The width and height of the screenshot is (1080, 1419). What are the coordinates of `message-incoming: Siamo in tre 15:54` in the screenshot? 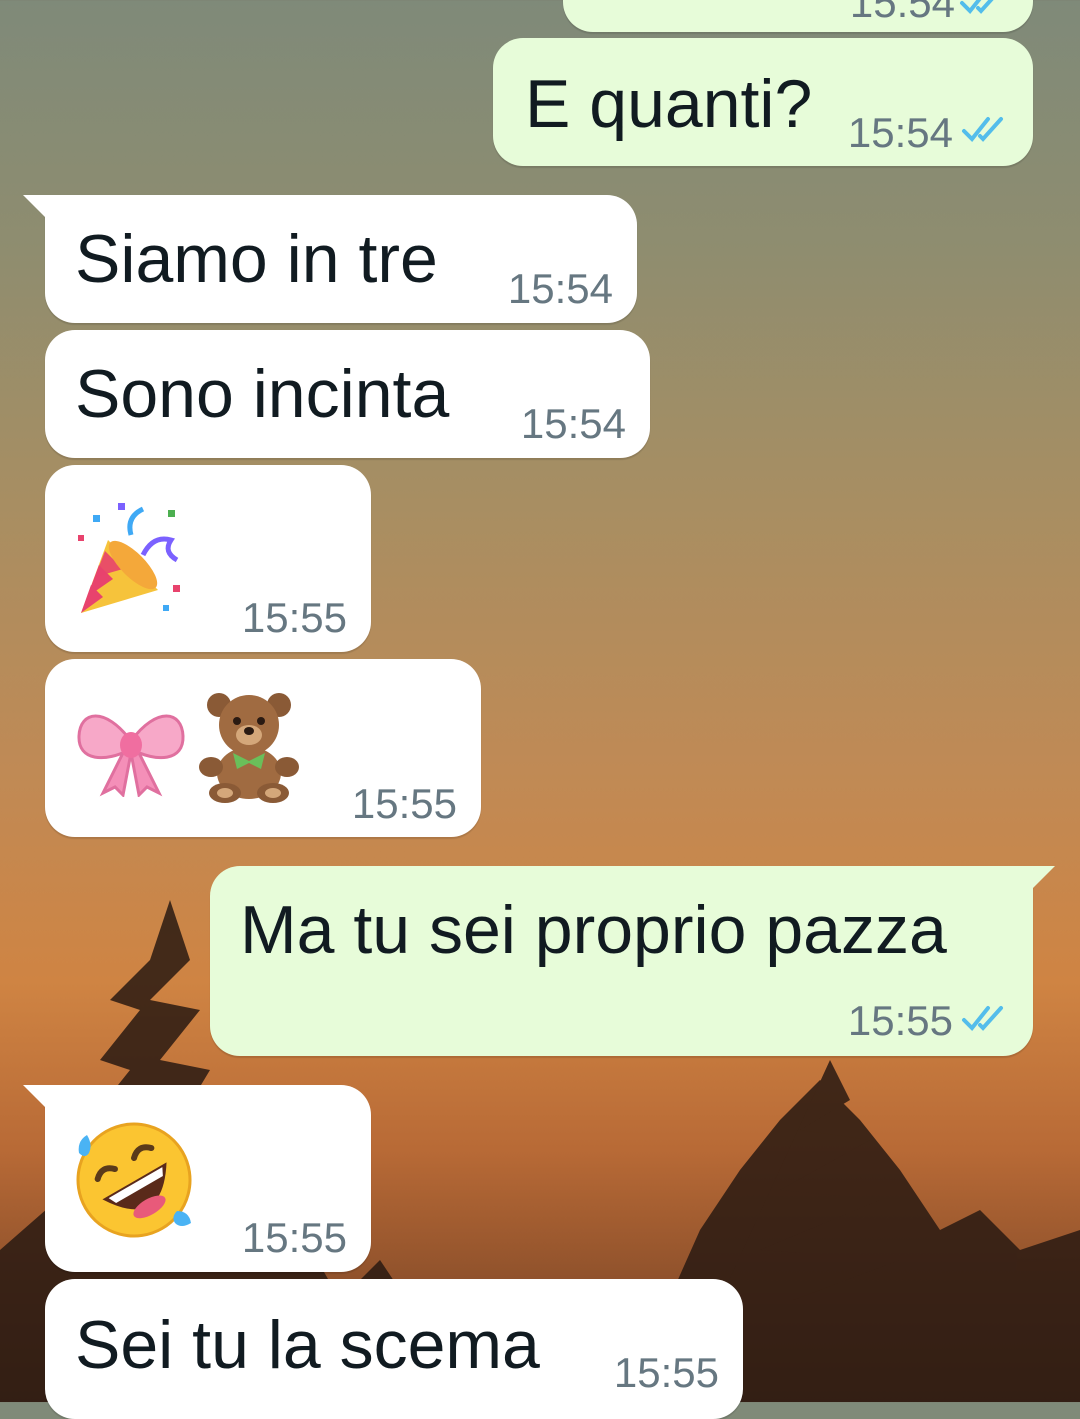 It's located at (330, 259).